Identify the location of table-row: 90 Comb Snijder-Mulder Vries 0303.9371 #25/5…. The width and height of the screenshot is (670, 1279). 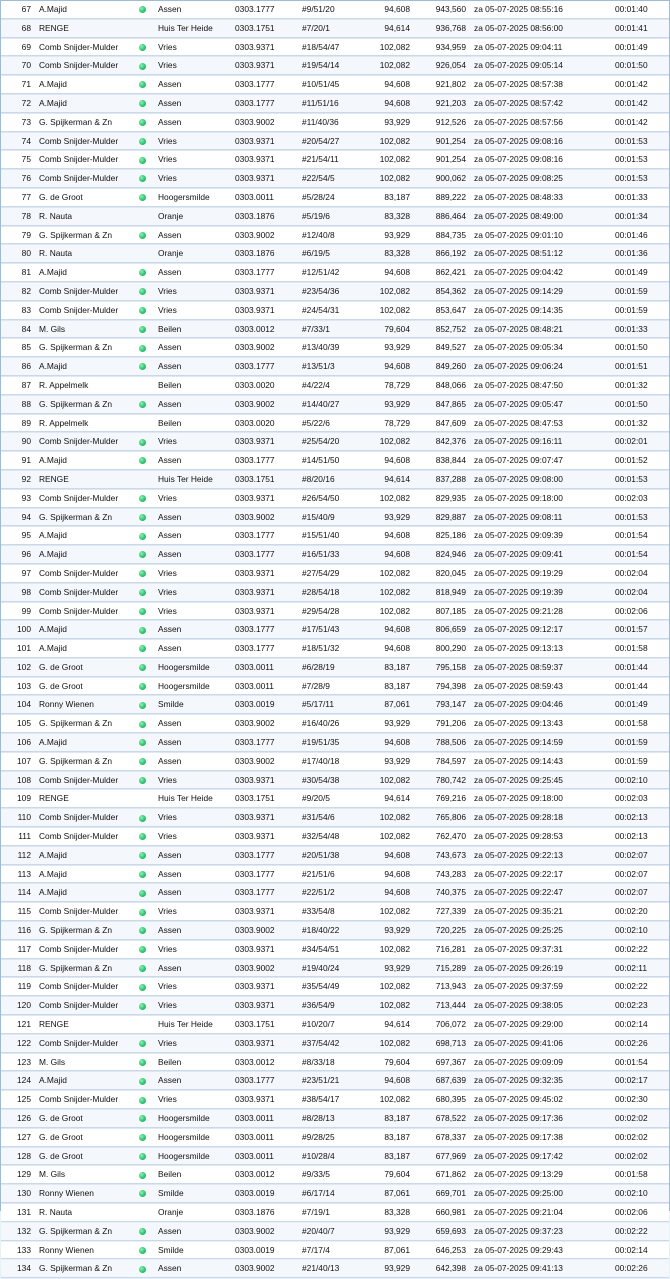
(335, 442).